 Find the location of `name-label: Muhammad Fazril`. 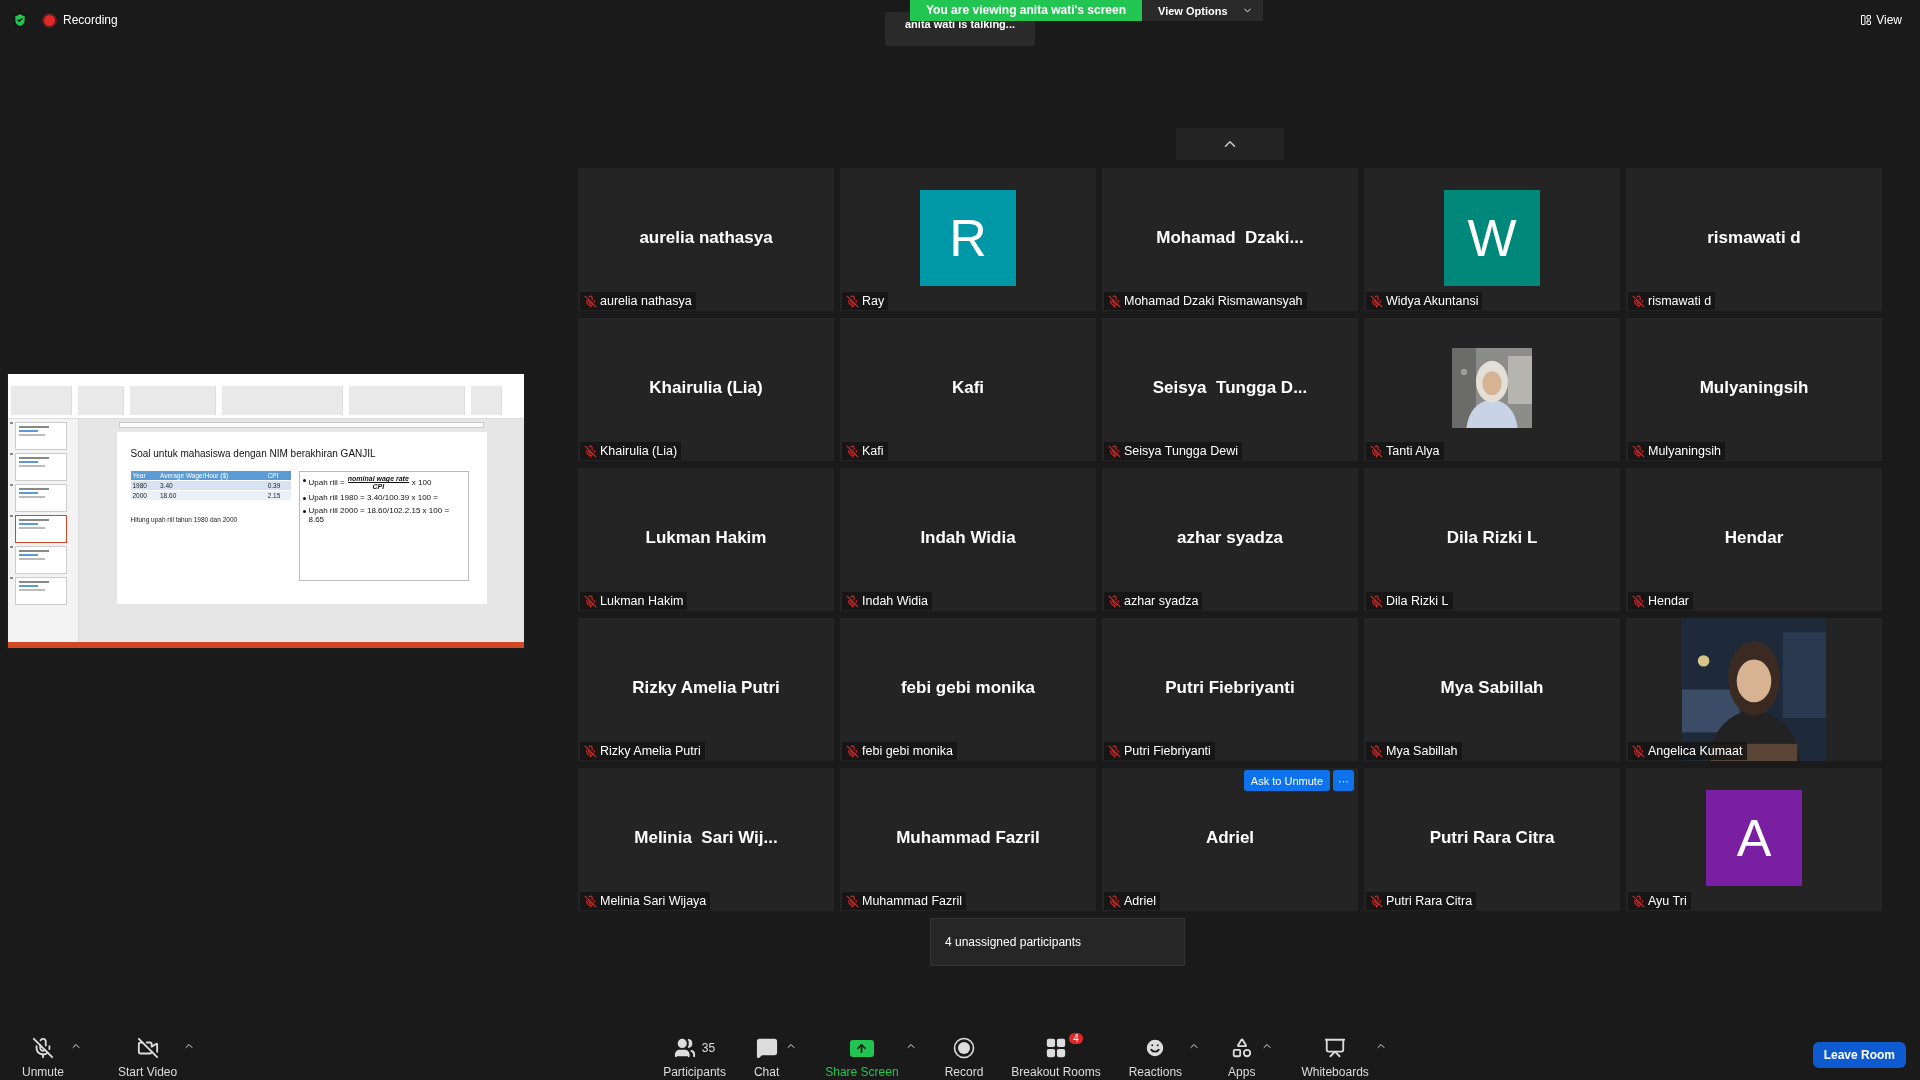

name-label: Muhammad Fazril is located at coordinates (904, 901).